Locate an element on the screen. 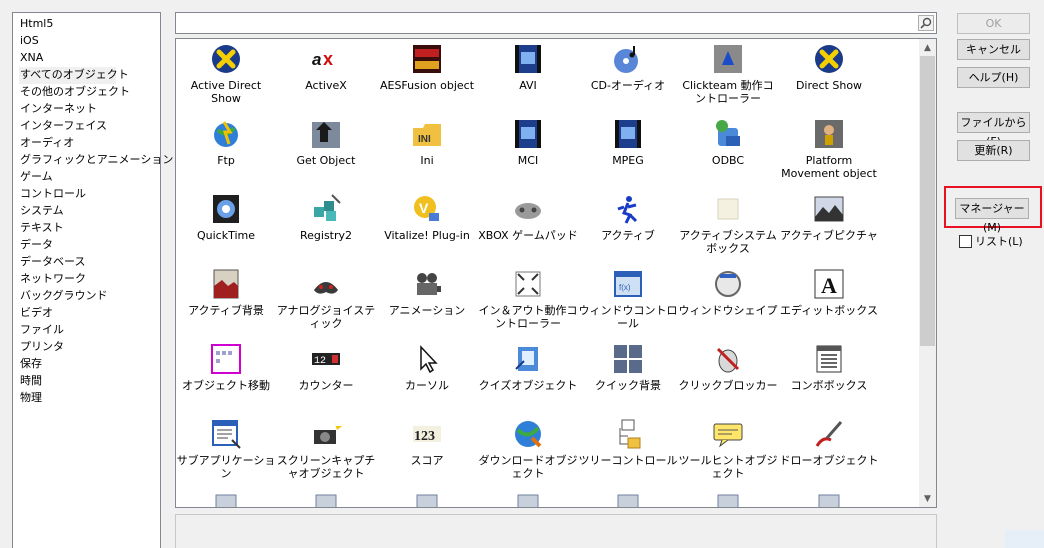  object-item: カーソル is located at coordinates (427, 367).